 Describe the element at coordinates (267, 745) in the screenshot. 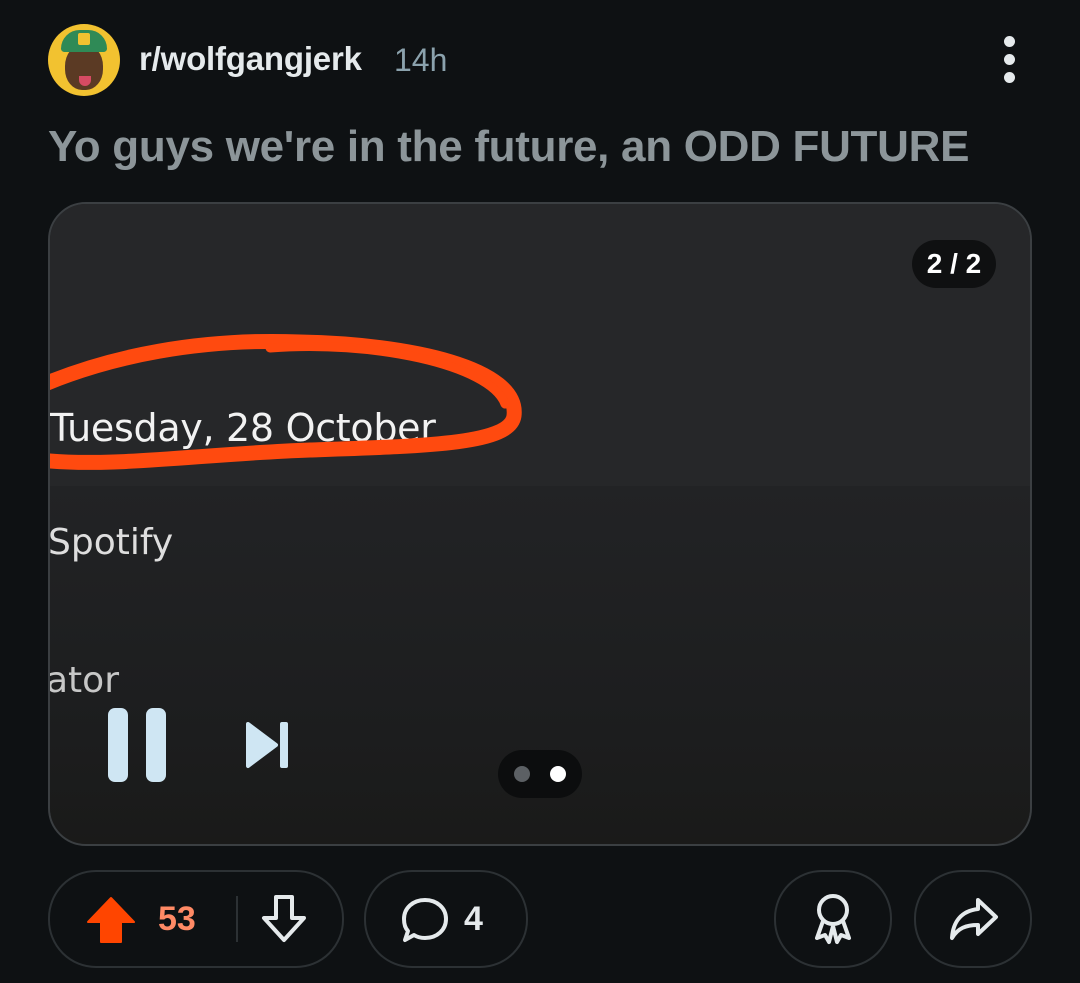

I see `skip-next-icon` at that location.